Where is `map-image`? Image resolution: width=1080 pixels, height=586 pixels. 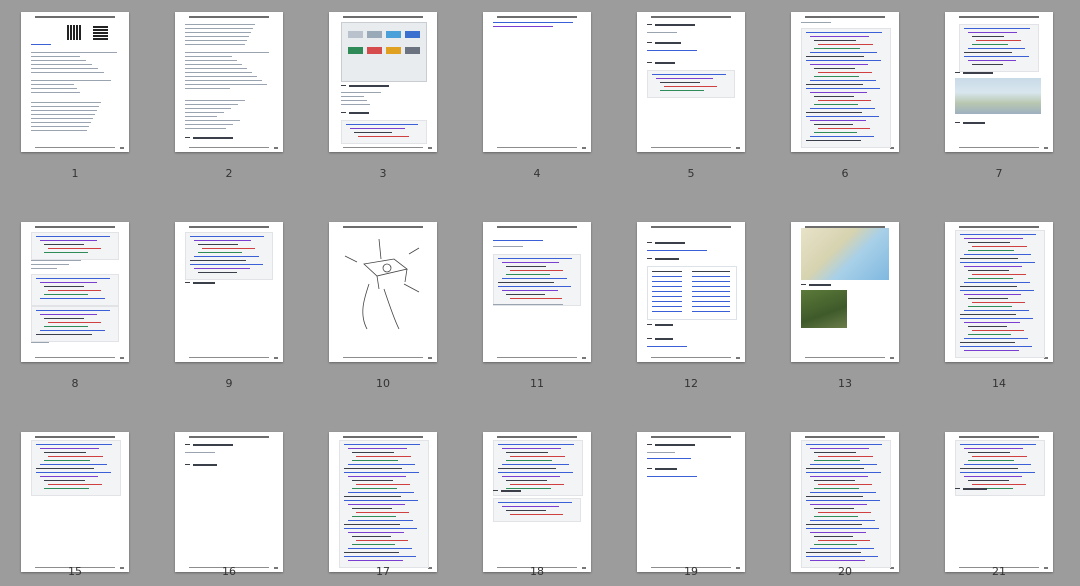 map-image is located at coordinates (845, 254).